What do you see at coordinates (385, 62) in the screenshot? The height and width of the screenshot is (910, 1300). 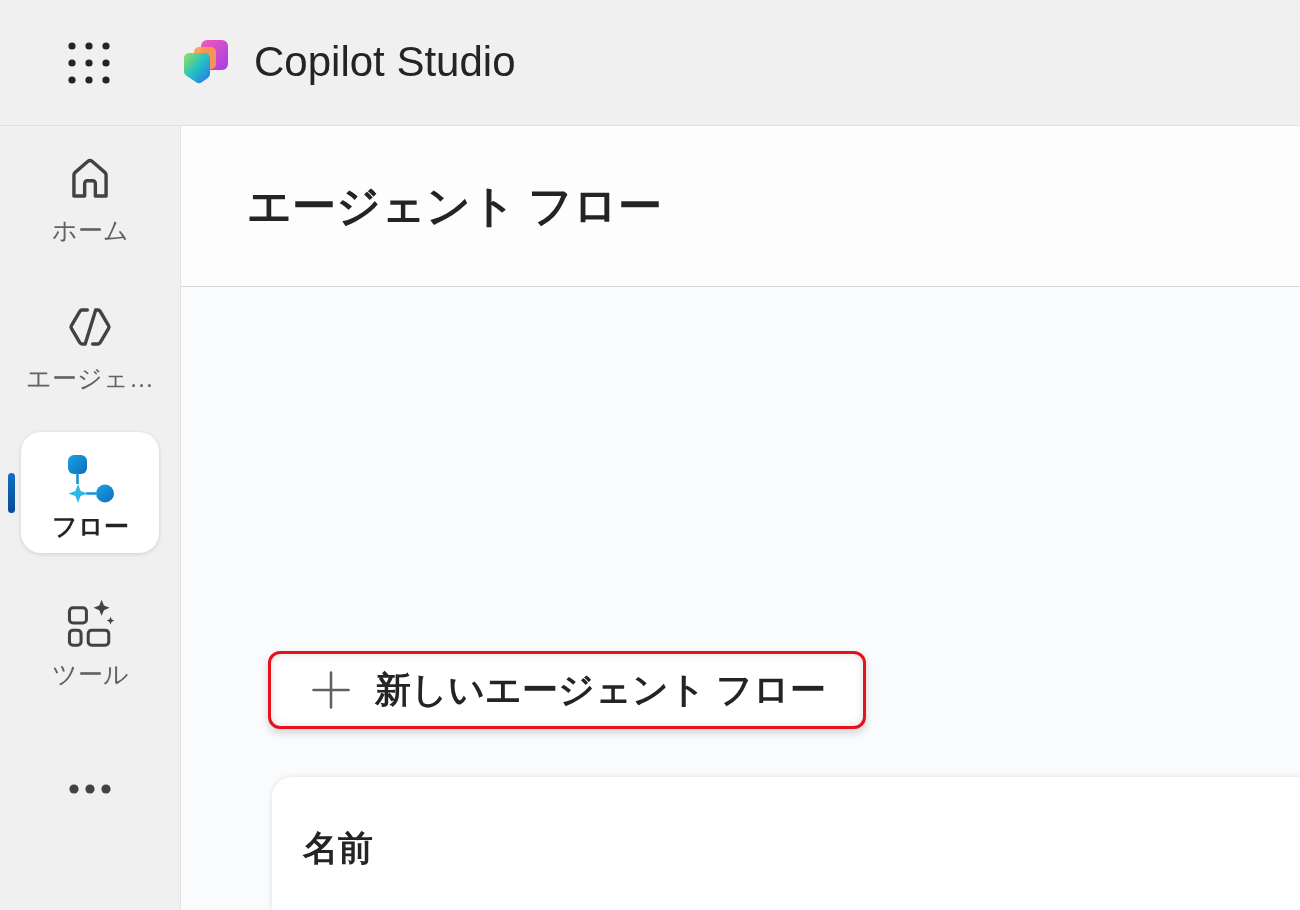 I see `app-title: Copilot Studio` at bounding box center [385, 62].